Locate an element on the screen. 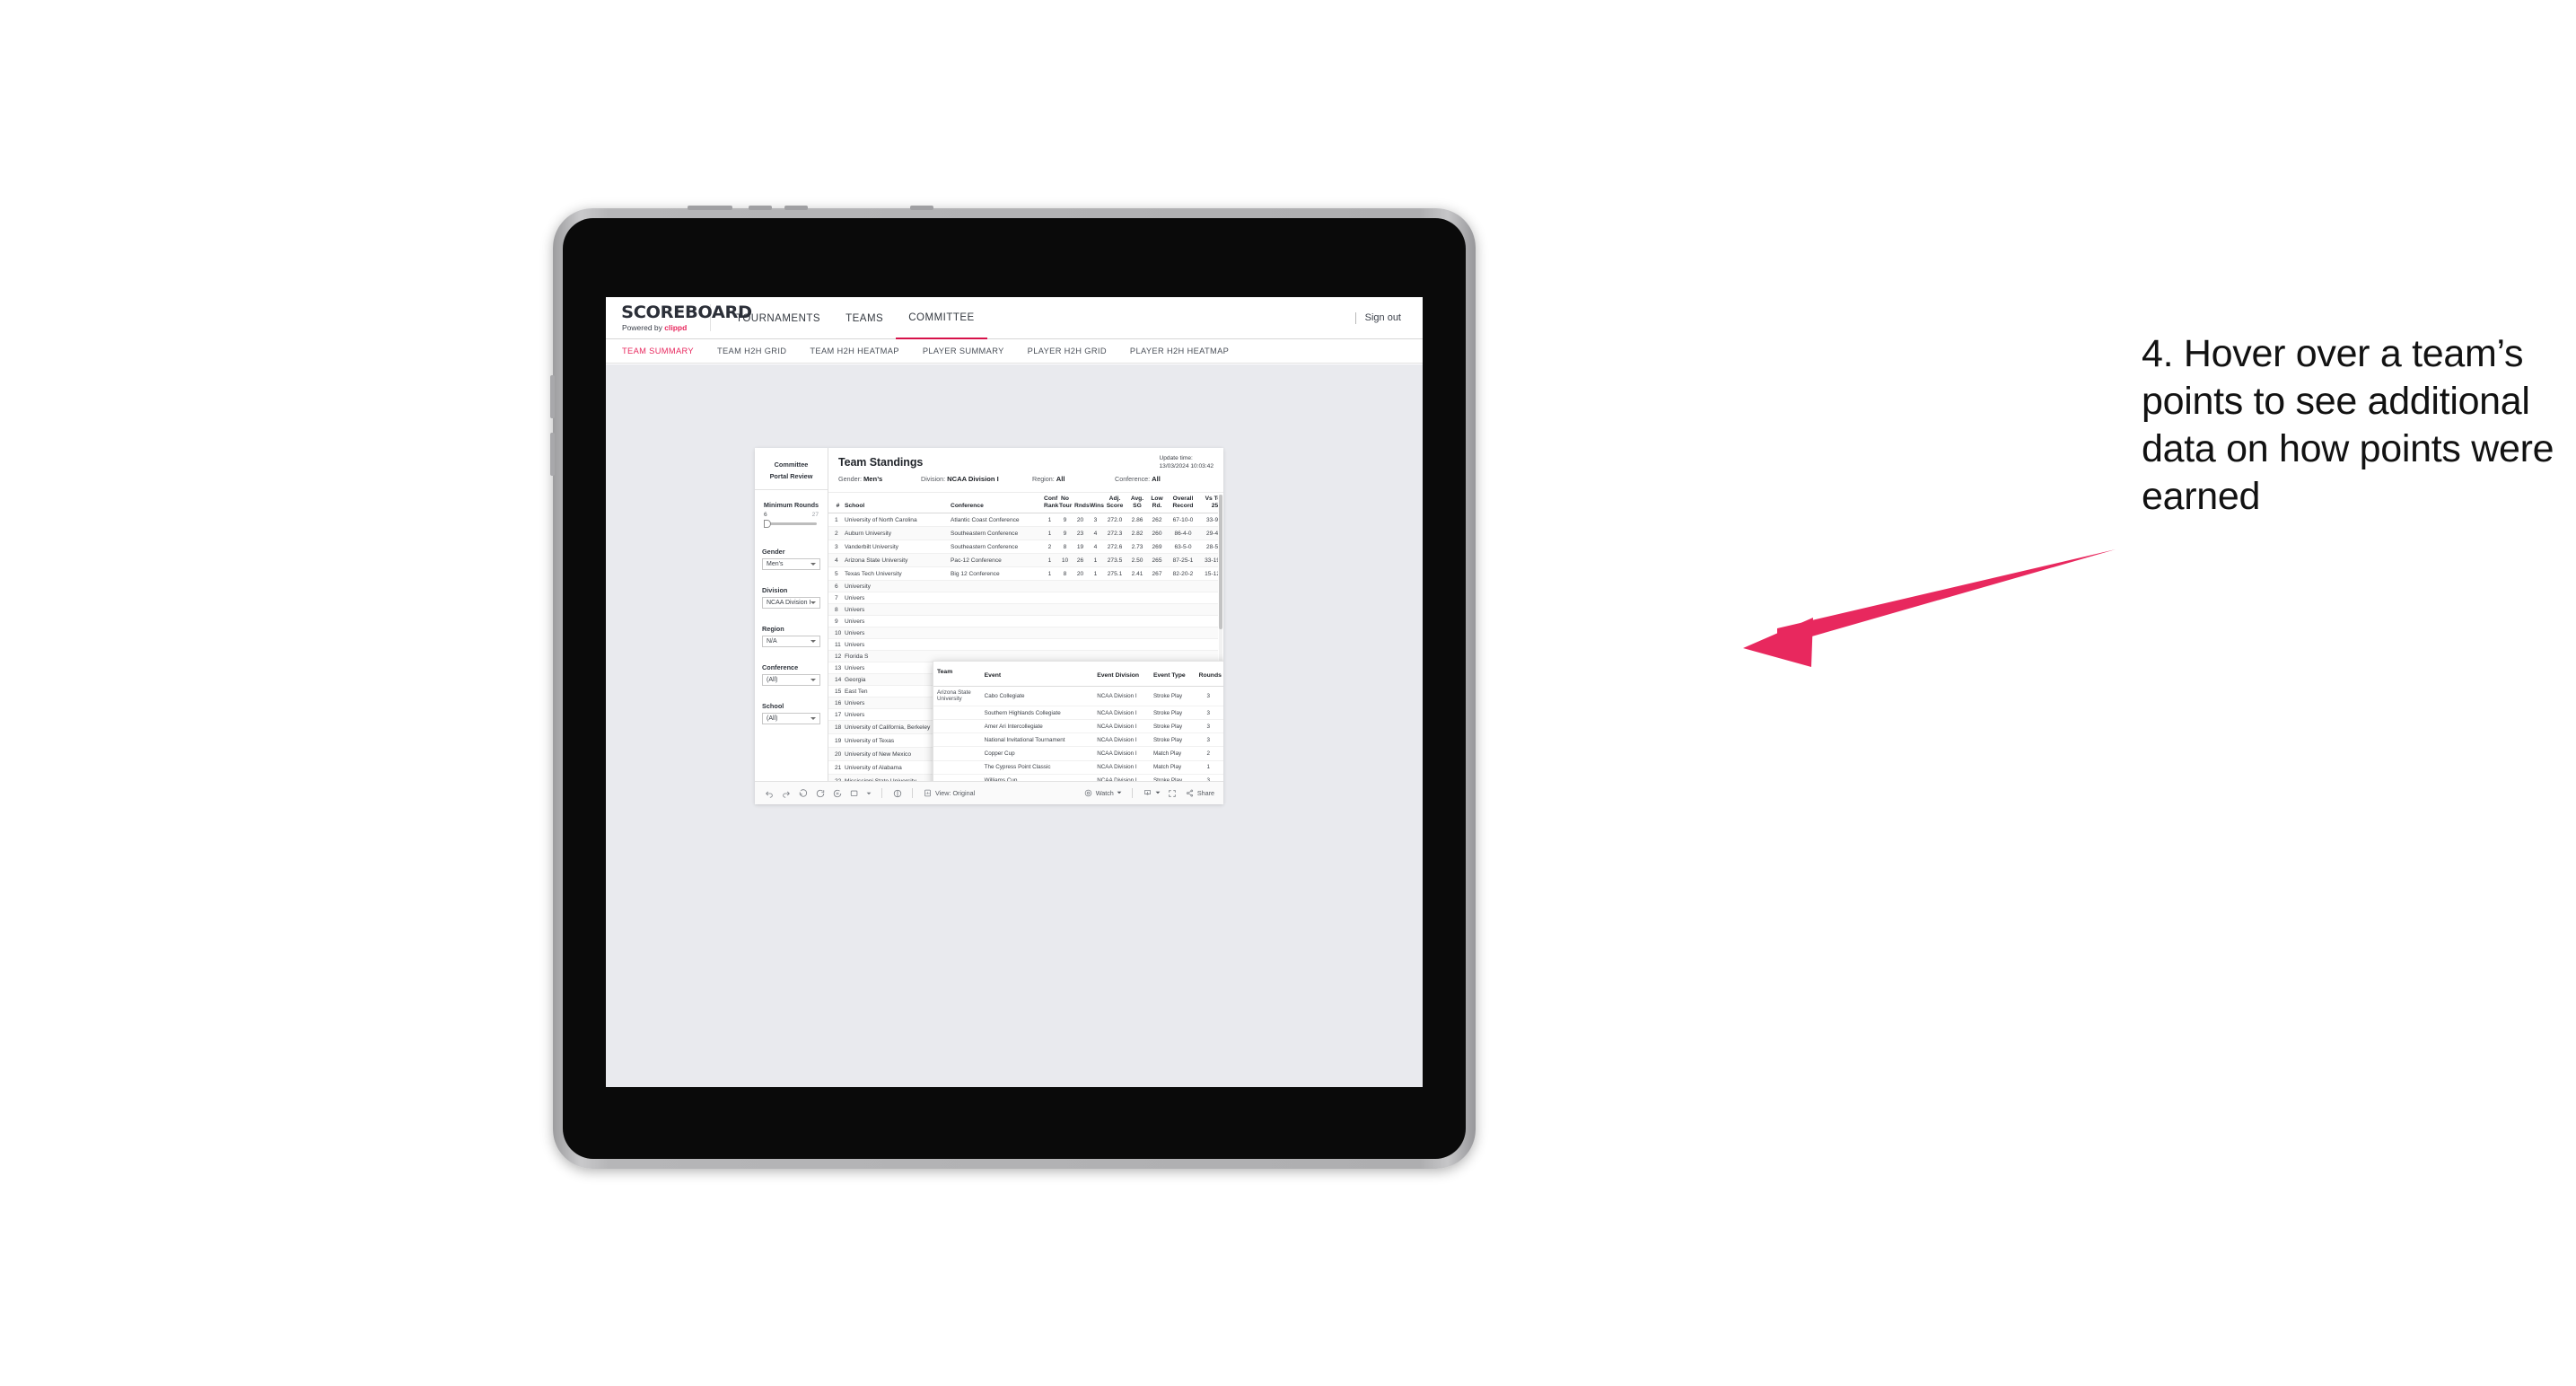 This screenshot has width=2576, height=1386. cell-rank: 17 is located at coordinates (835, 715).